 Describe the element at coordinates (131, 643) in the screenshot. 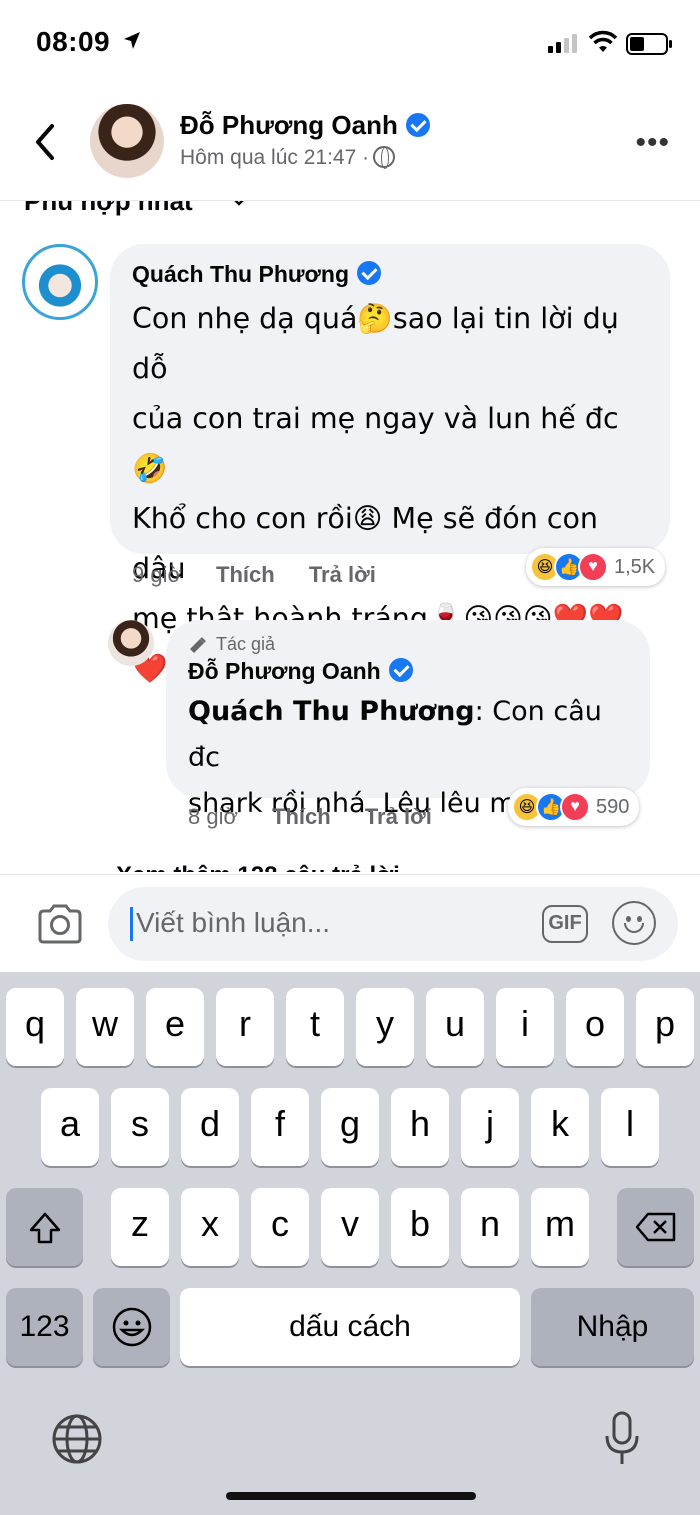

I see `reply-avatar` at that location.